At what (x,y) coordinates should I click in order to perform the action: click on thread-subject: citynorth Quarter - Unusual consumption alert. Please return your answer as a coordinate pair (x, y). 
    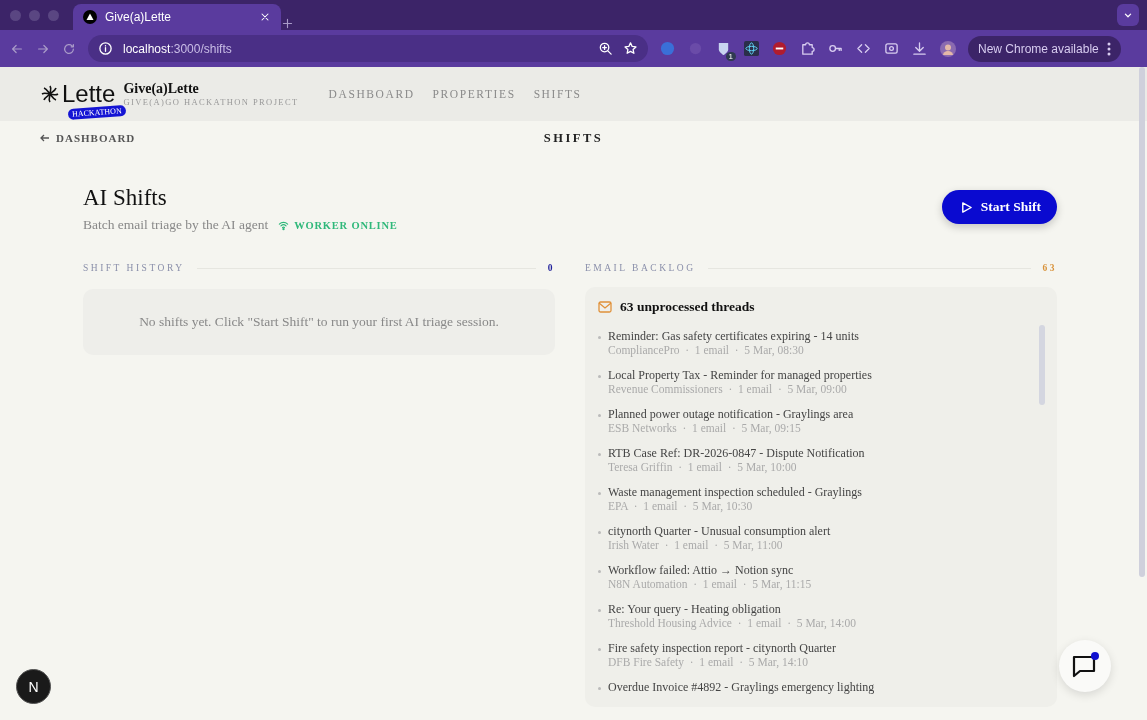
    Looking at the image, I should click on (719, 531).